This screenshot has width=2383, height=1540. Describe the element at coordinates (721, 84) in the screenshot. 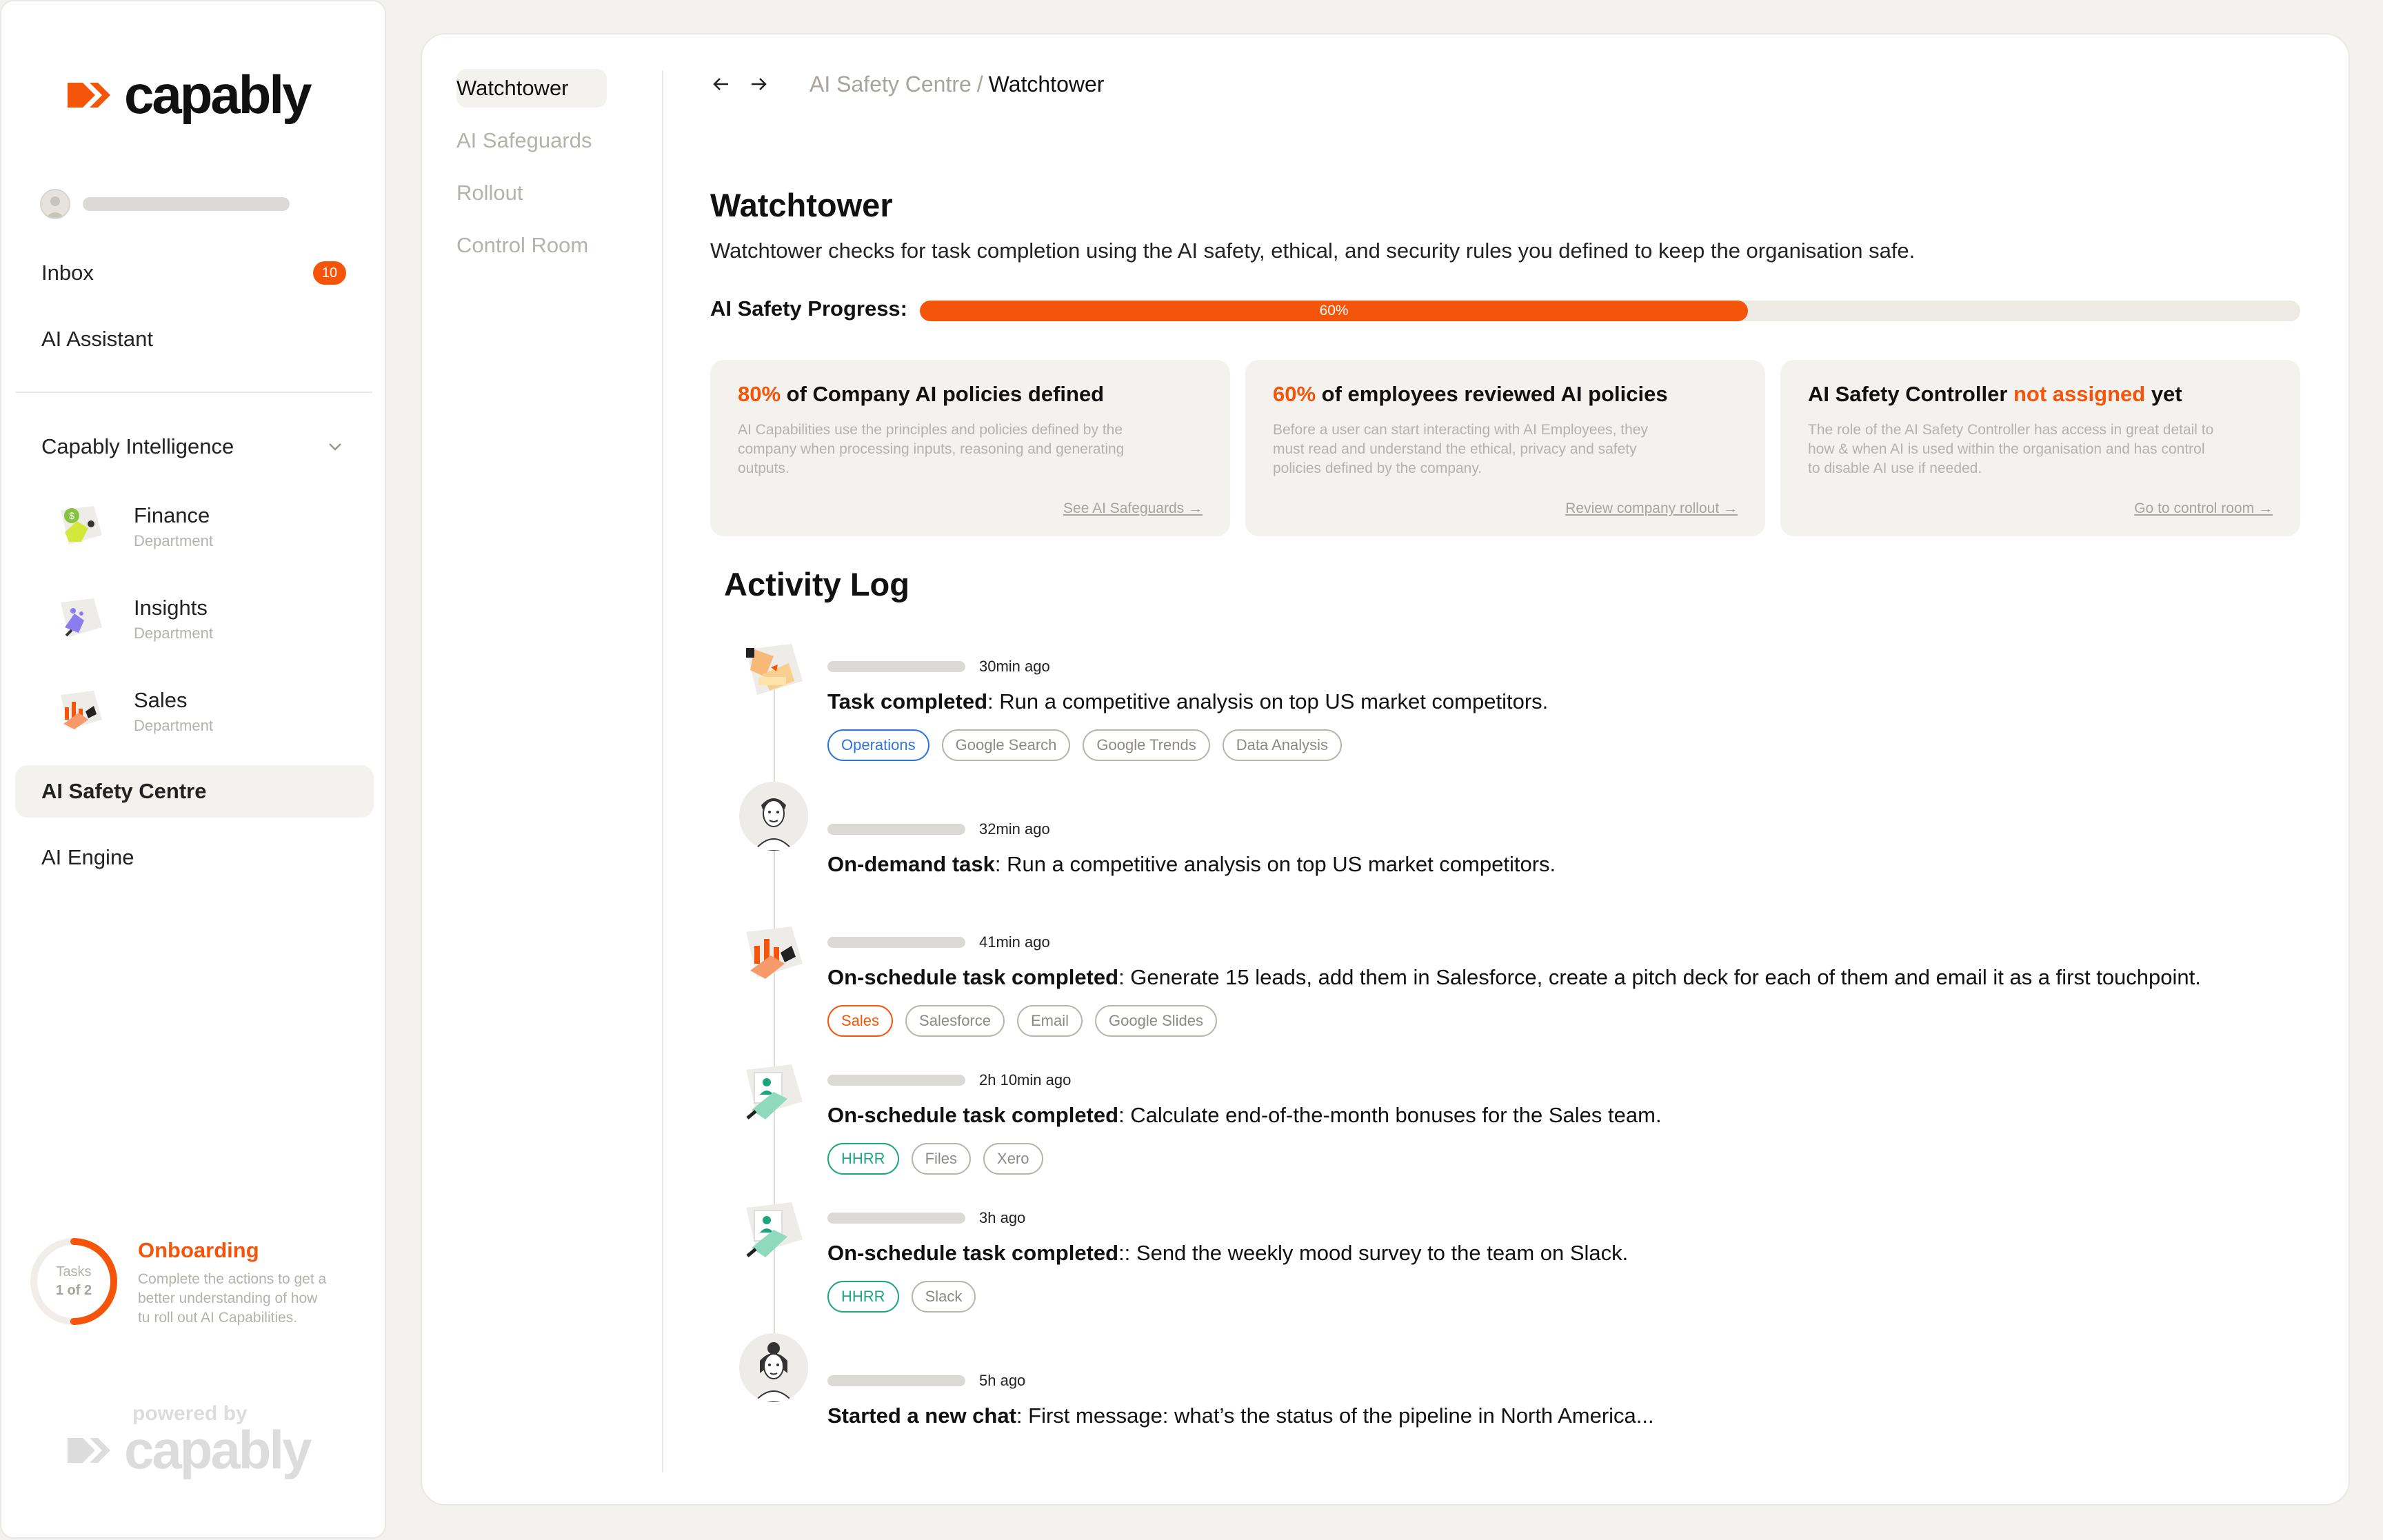

I see `arrow-left-icon` at that location.